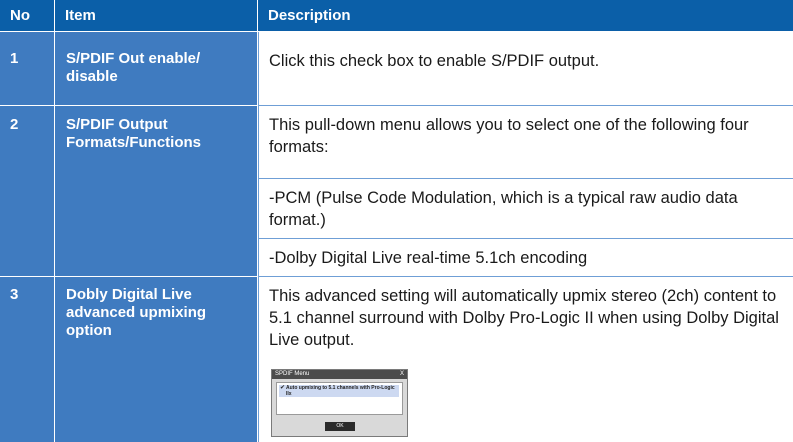 This screenshot has height=442, width=793. I want to click on description-column-border, so click(258, 237).